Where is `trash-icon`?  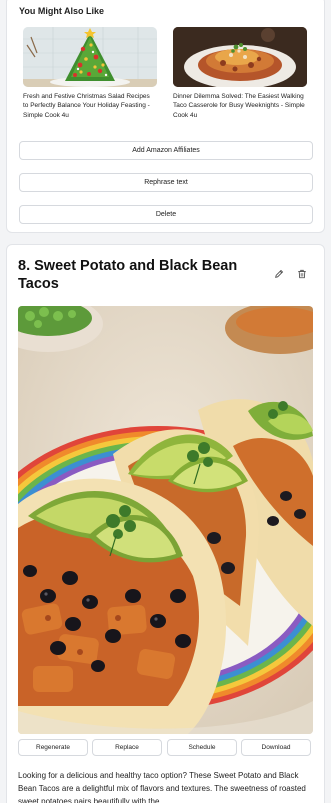 trash-icon is located at coordinates (302, 274).